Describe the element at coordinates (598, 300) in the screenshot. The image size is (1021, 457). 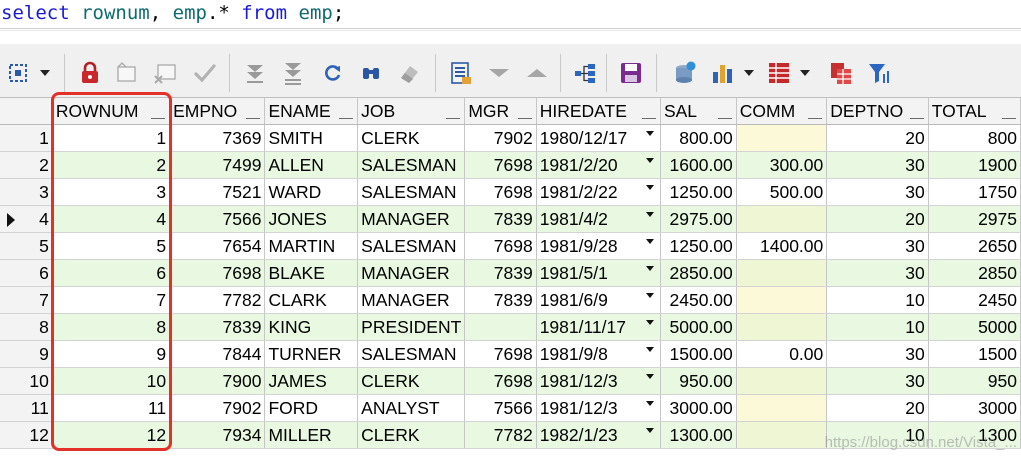
I see `cell-hiredate: 1981/6/9` at that location.